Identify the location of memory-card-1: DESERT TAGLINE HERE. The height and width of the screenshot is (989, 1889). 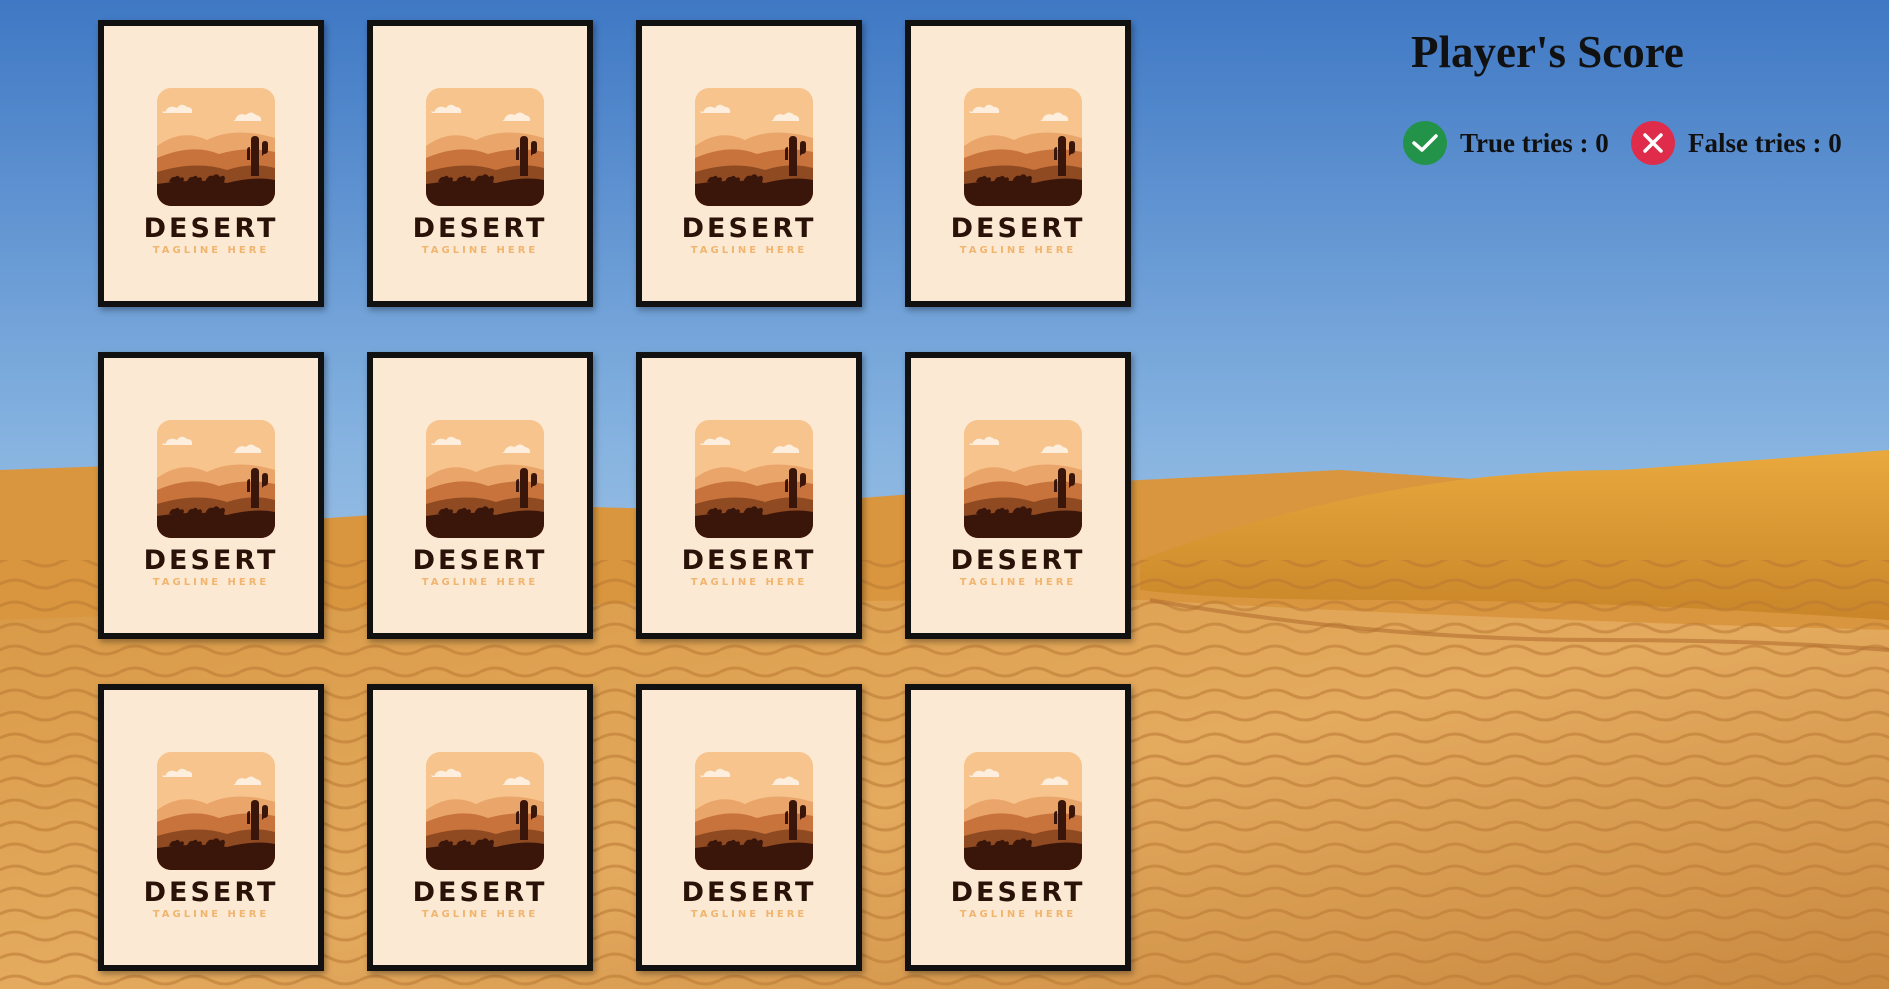
(211, 163).